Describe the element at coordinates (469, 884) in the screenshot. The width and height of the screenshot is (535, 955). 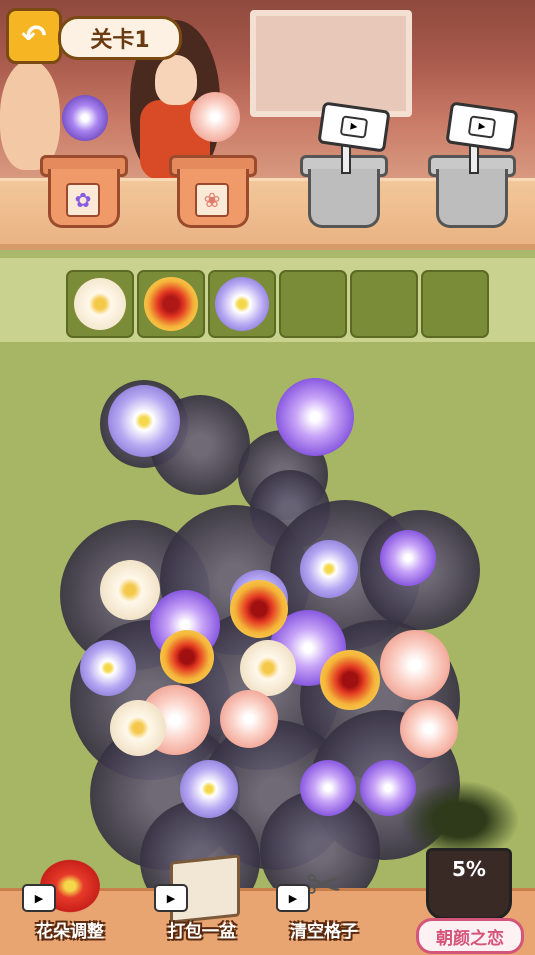
I see `progress-pot: 5%` at that location.